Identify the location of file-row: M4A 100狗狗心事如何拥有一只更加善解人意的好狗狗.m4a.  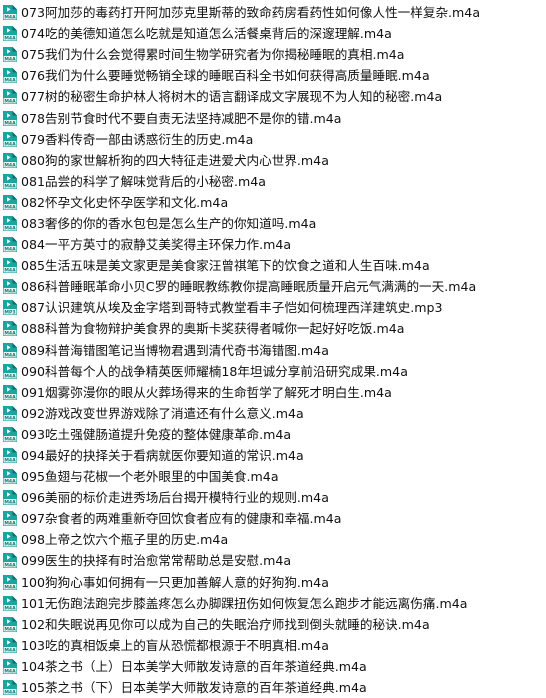
(273, 582).